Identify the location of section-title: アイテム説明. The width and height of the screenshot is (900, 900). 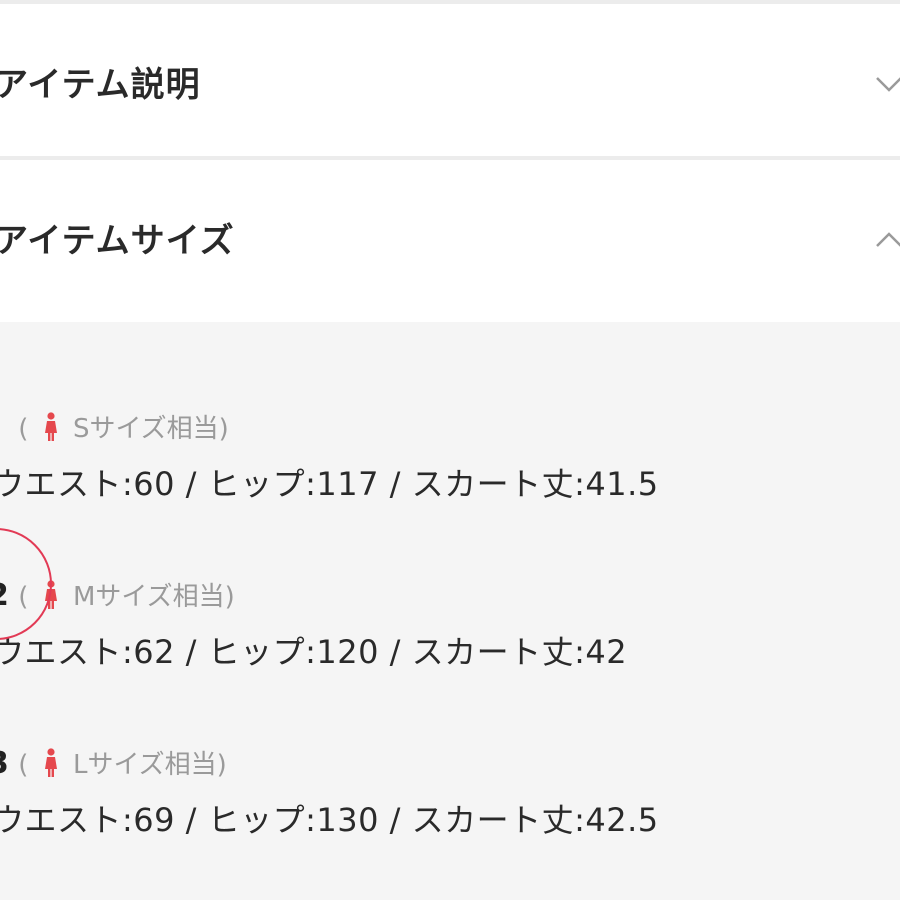
(100, 85).